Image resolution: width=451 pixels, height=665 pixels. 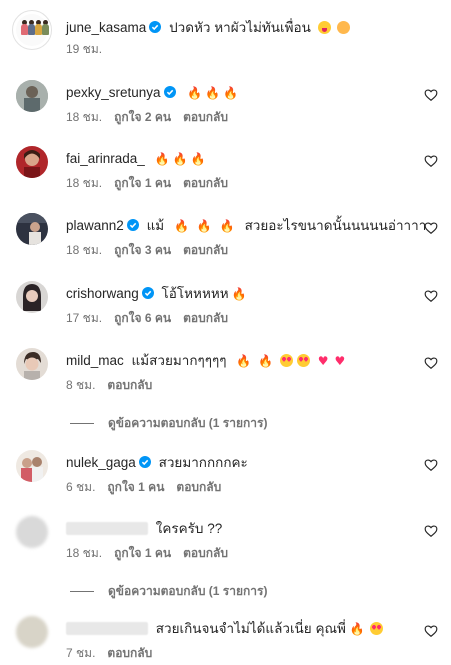 What do you see at coordinates (157, 463) in the screenshot?
I see `comment-line: nulek_gaga สวยมากกกกคะ` at bounding box center [157, 463].